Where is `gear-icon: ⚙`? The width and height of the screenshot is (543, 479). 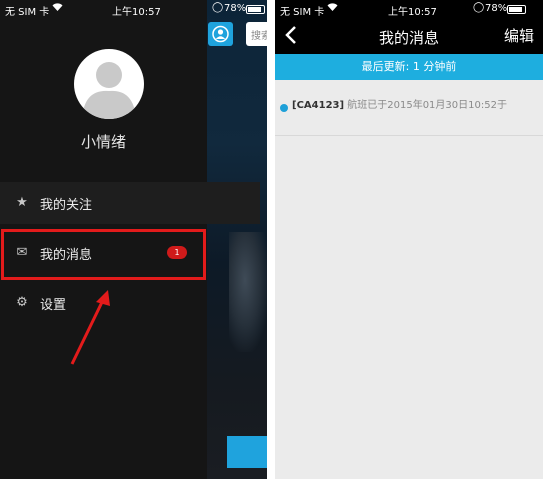 gear-icon: ⚙ is located at coordinates (22, 302).